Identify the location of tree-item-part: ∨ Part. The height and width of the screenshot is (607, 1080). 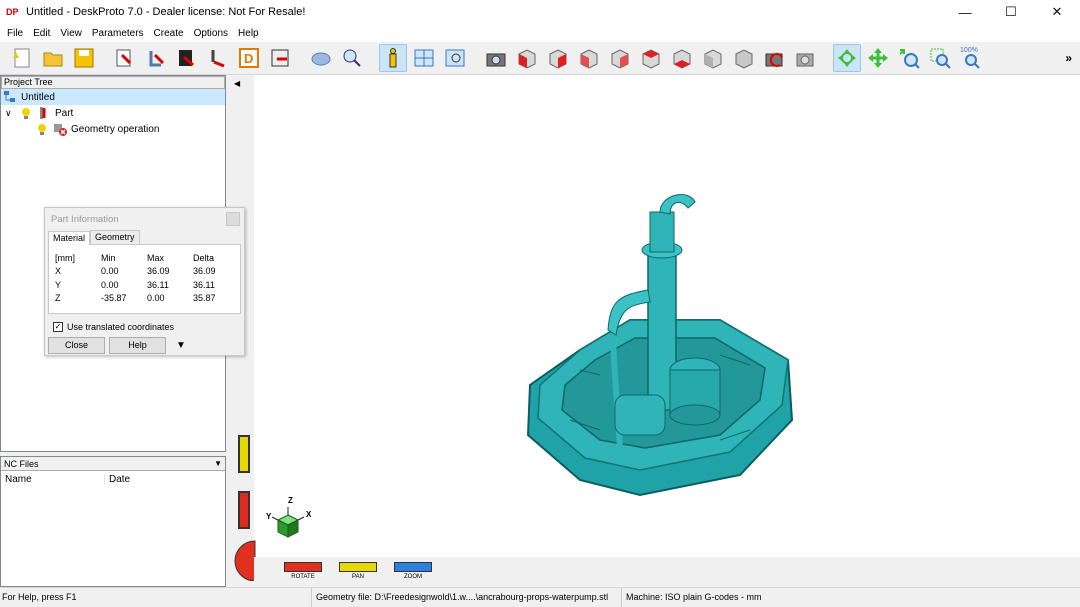
(113, 113).